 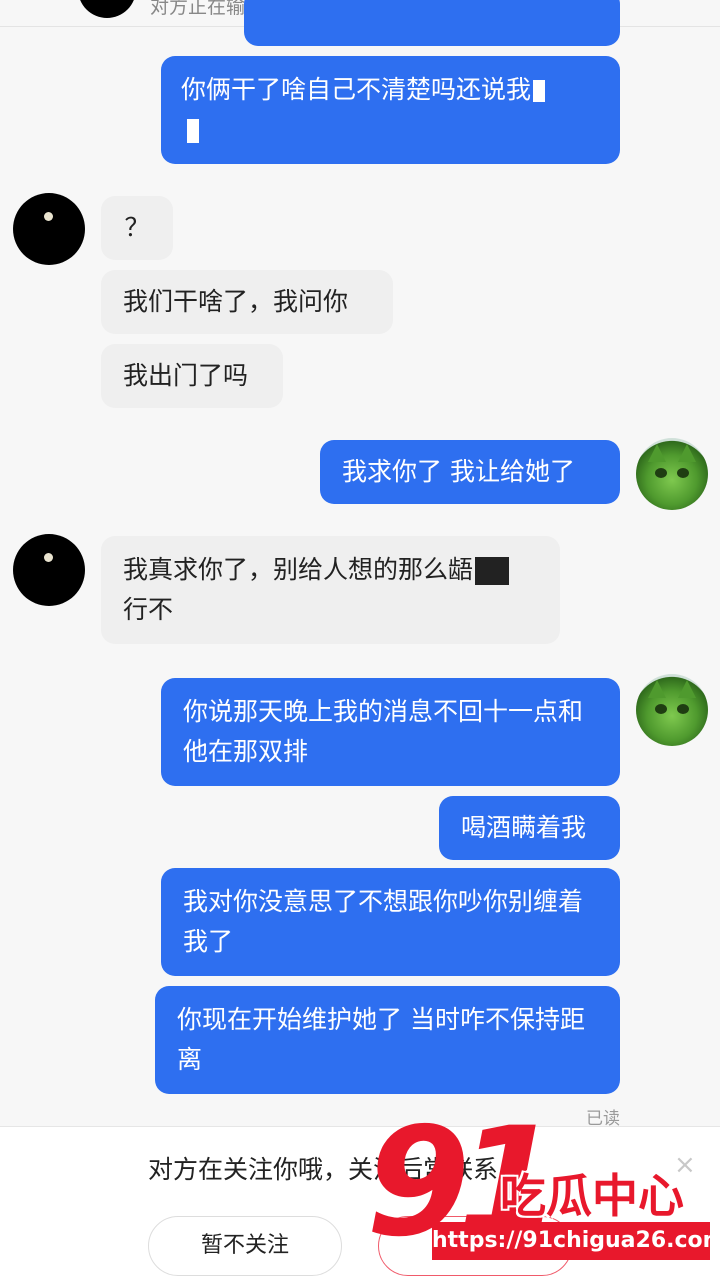 I want to click on message-bubble-outgoing: 我对你没意思了不想跟你吵你别缠着我了, so click(x=390, y=922).